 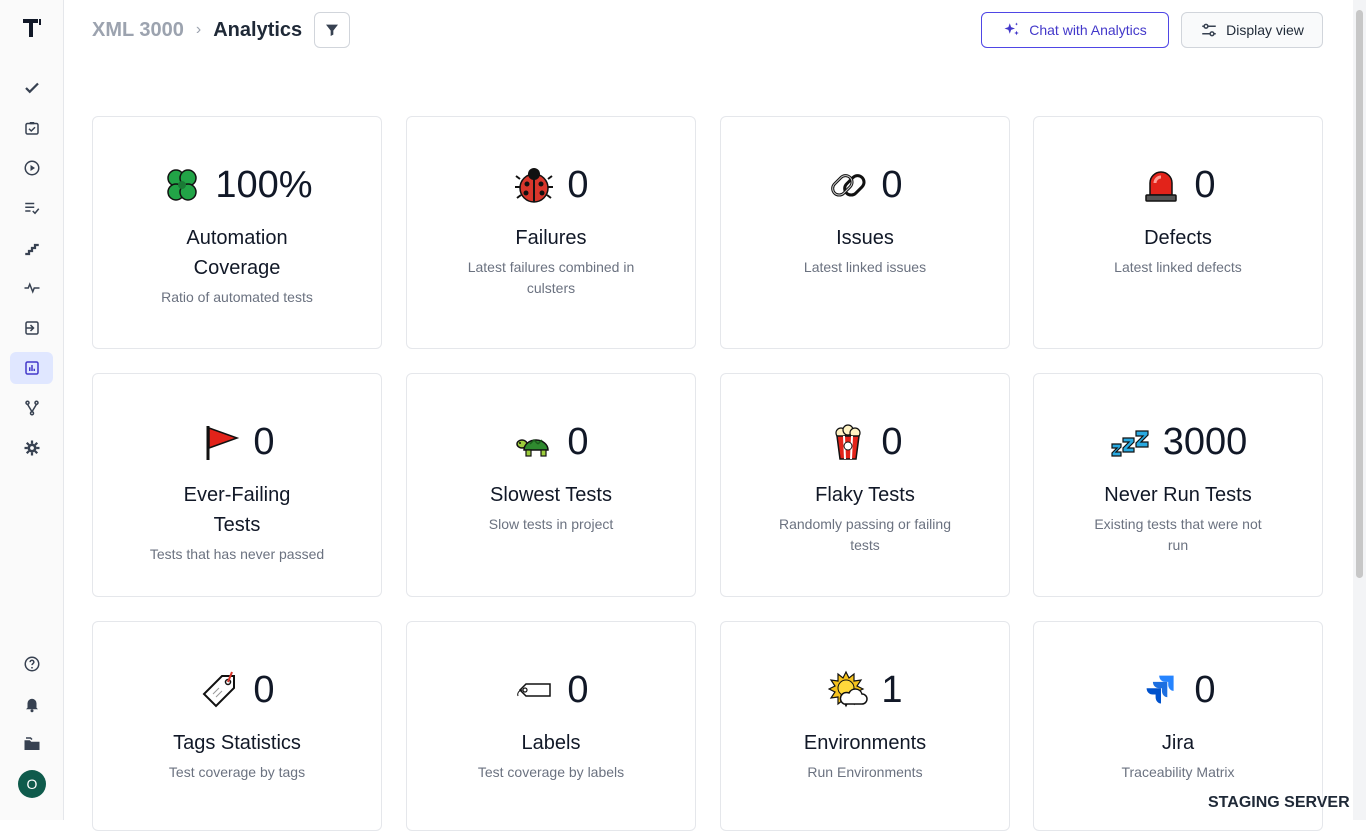 What do you see at coordinates (237, 726) in the screenshot?
I see `card-tags-statistics: 0 Tags Statistics Test coverage by tags` at bounding box center [237, 726].